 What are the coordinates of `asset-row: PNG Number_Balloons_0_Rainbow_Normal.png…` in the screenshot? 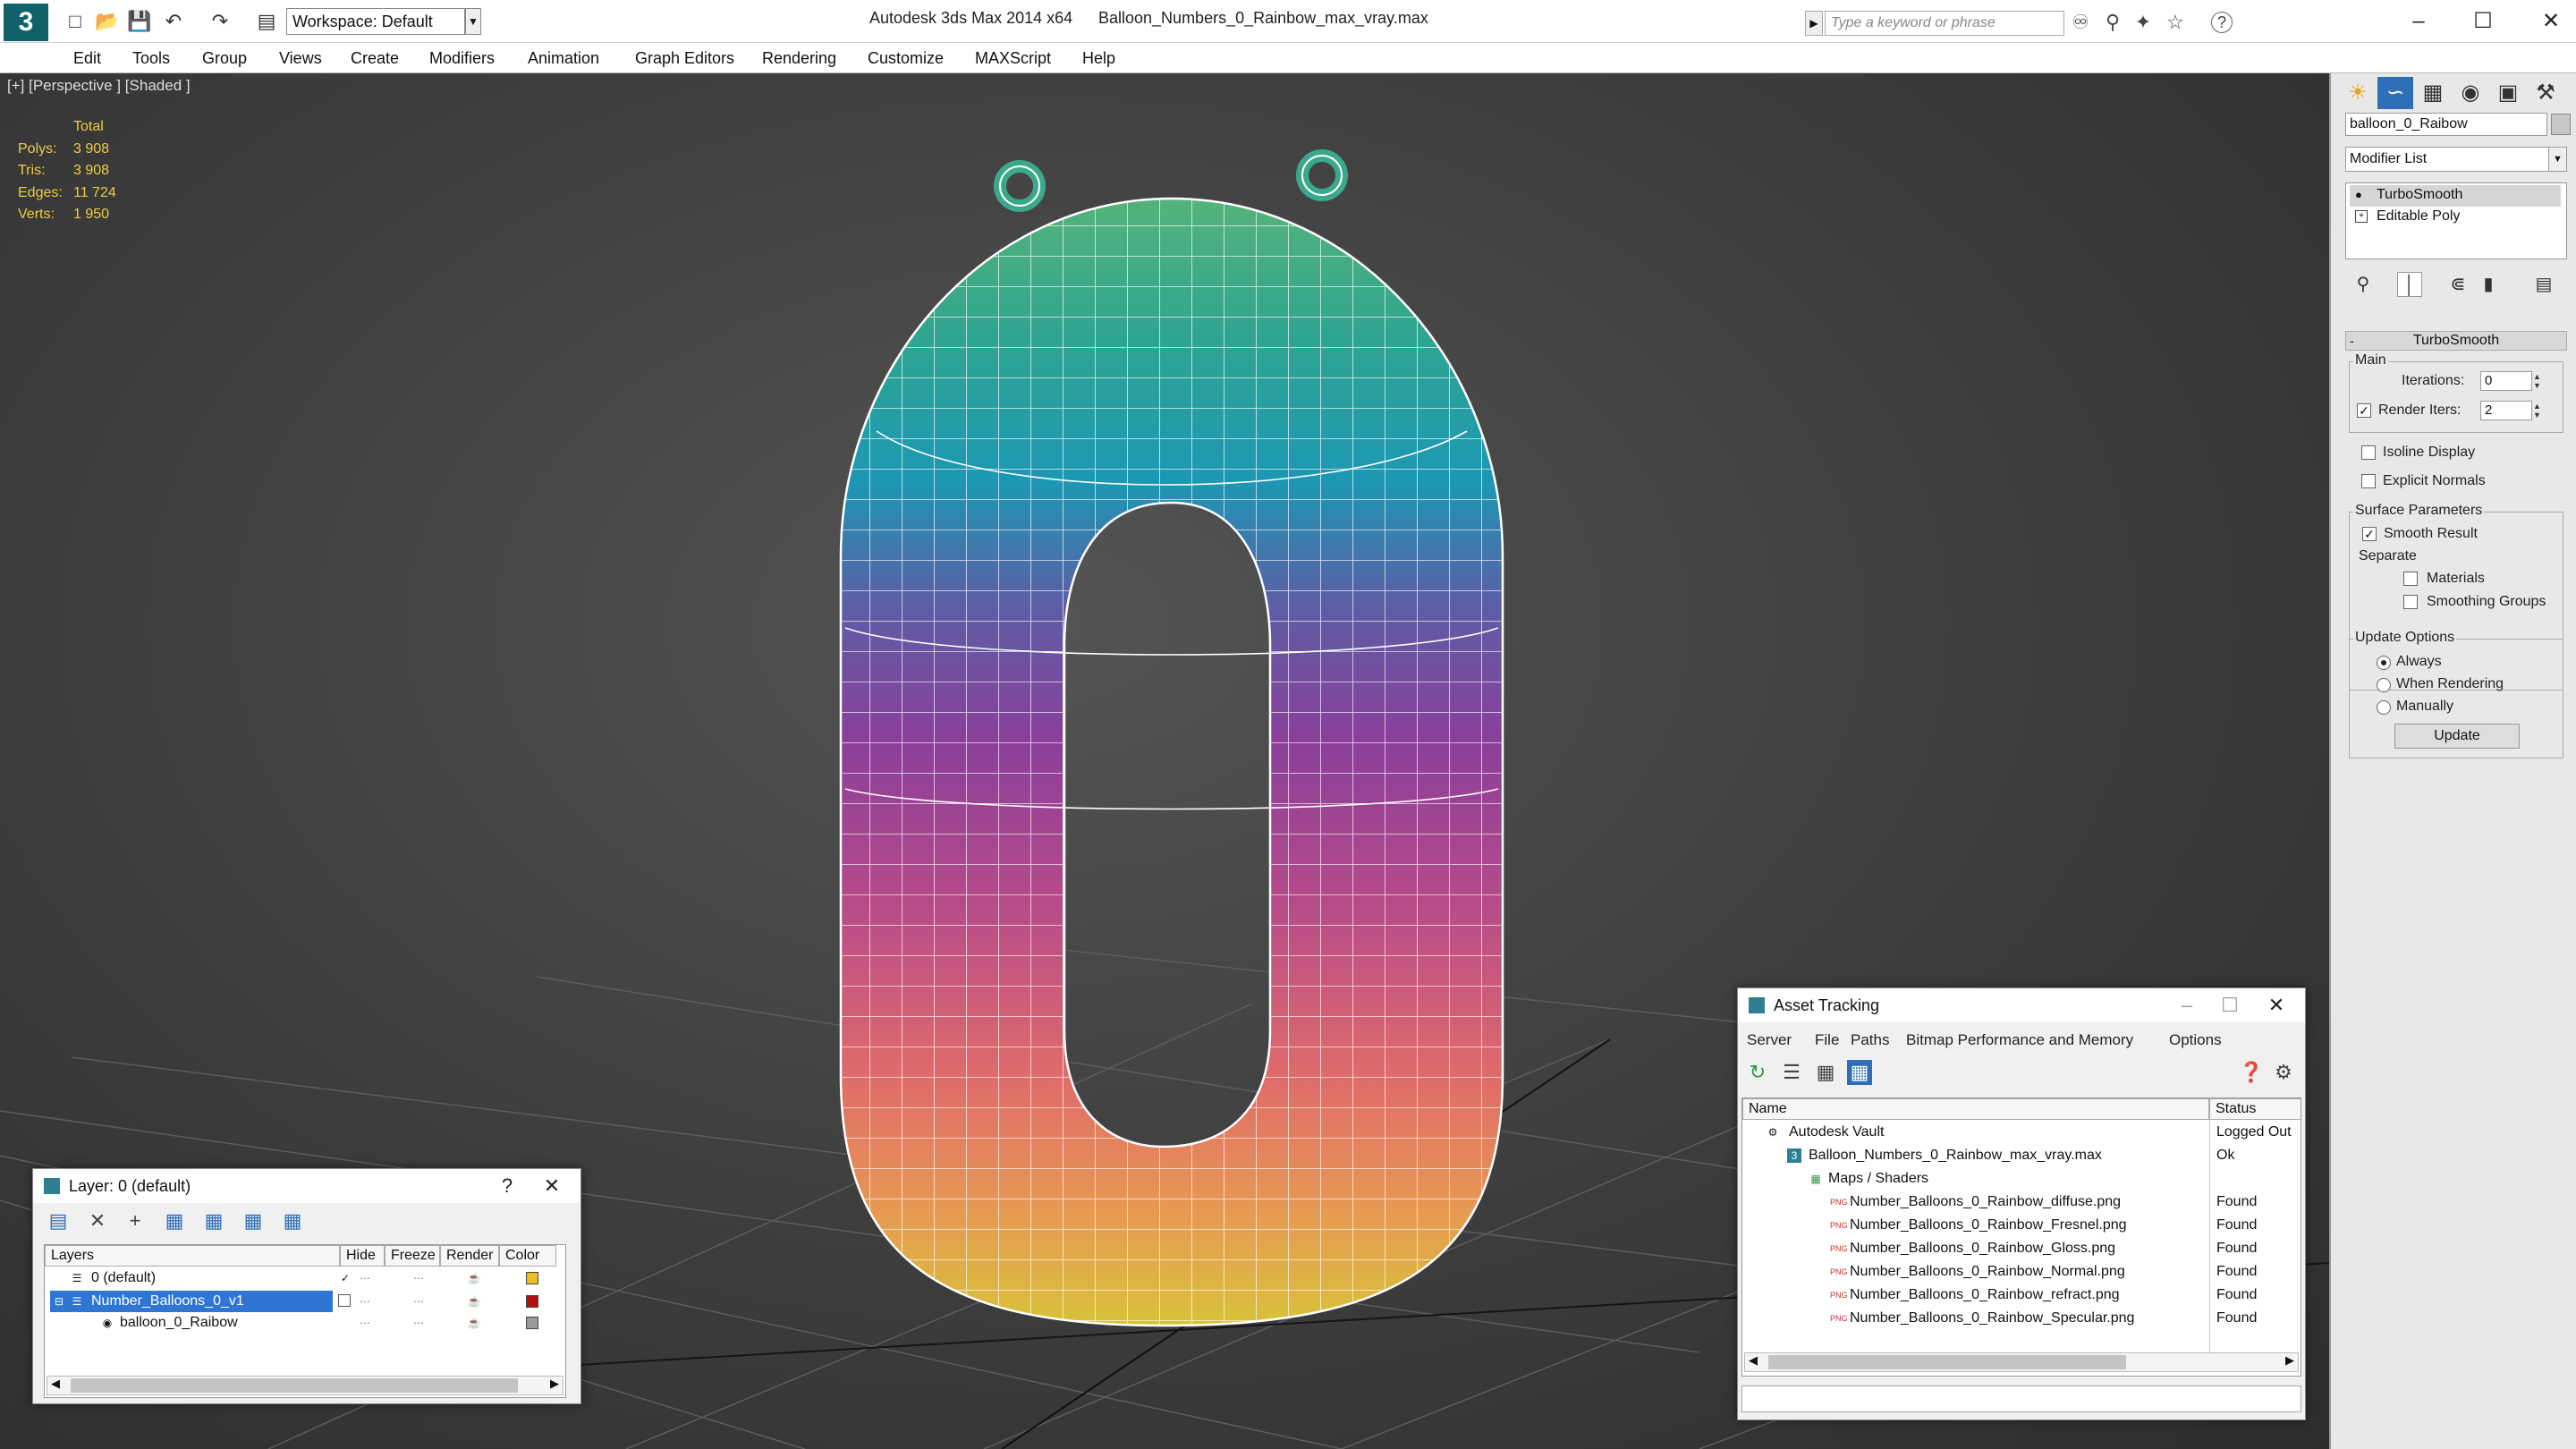 It's located at (2021, 1272).